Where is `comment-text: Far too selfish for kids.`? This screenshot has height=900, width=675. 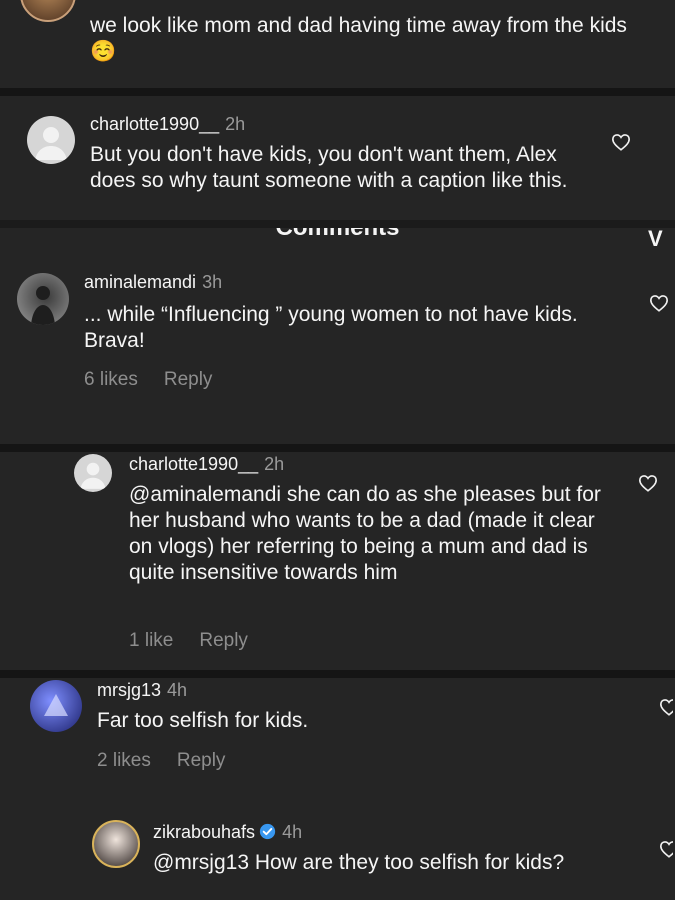 comment-text: Far too selfish for kids. is located at coordinates (203, 720).